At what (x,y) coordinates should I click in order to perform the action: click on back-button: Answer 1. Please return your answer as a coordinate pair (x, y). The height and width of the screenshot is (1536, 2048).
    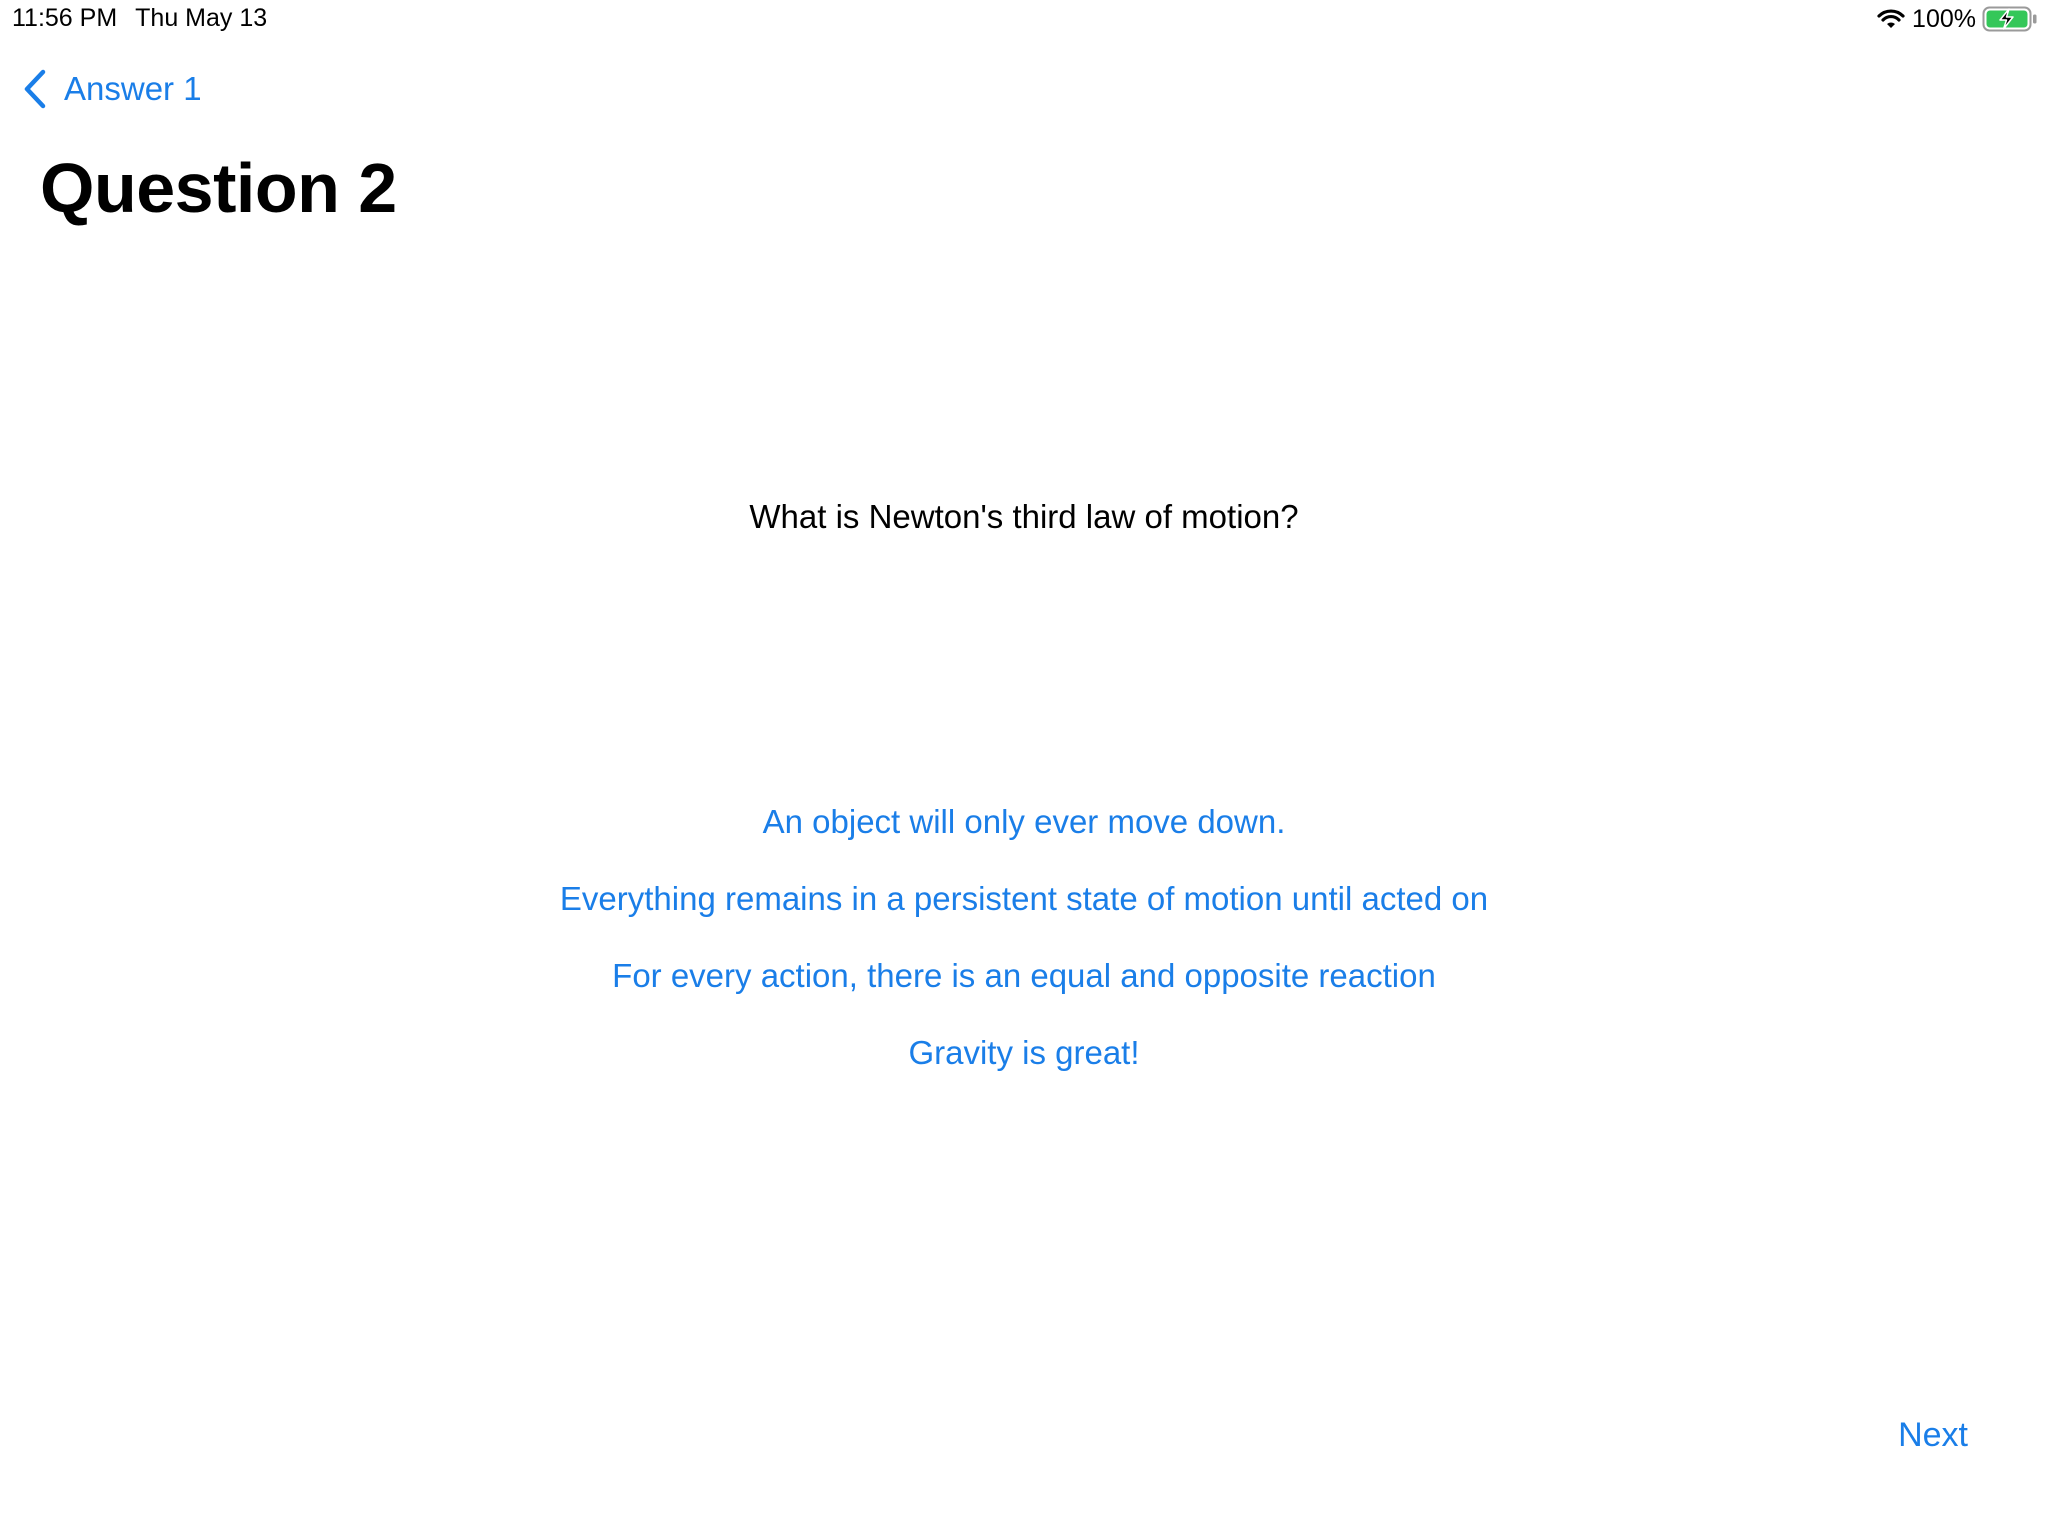
    Looking at the image, I should click on (112, 89).